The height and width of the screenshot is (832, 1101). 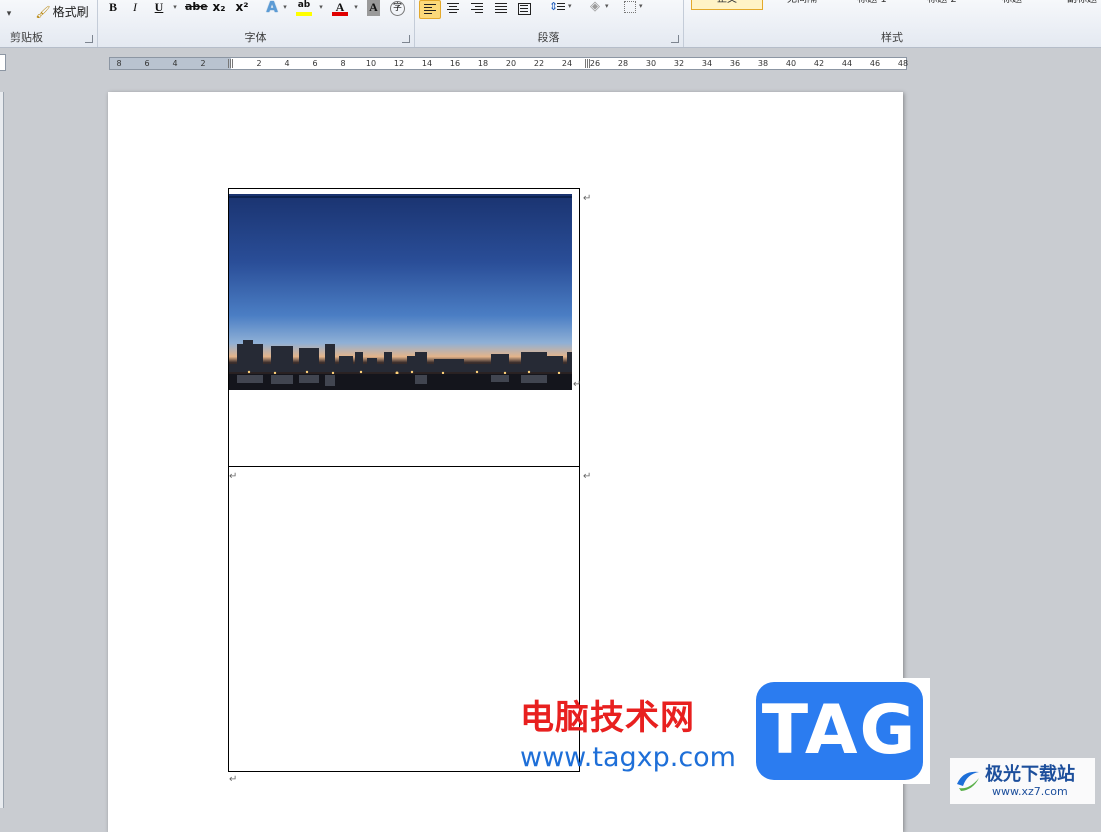 What do you see at coordinates (242, 8) in the screenshot?
I see `superscript-button: x²` at bounding box center [242, 8].